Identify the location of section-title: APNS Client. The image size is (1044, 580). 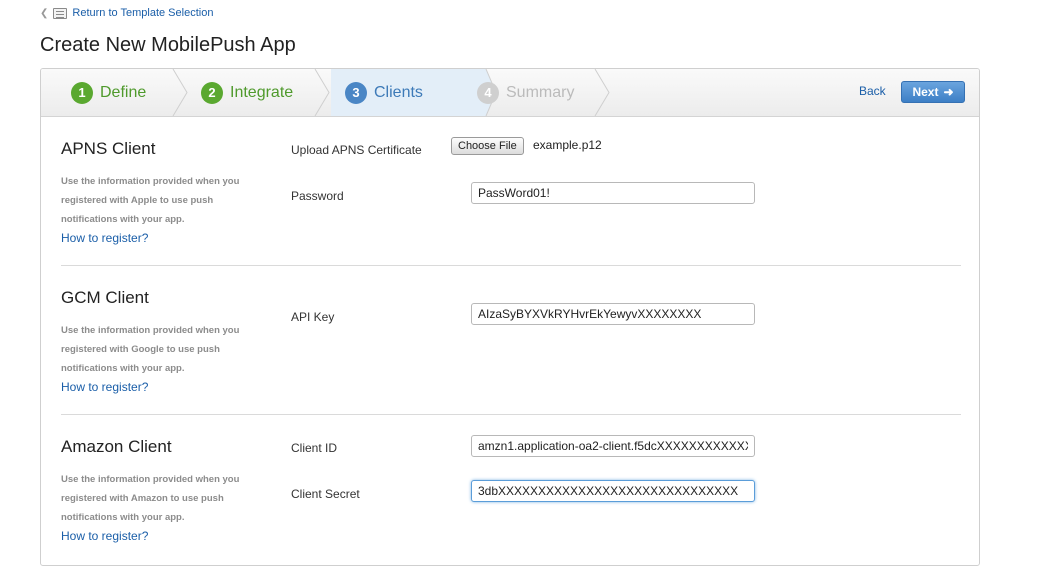
(108, 148).